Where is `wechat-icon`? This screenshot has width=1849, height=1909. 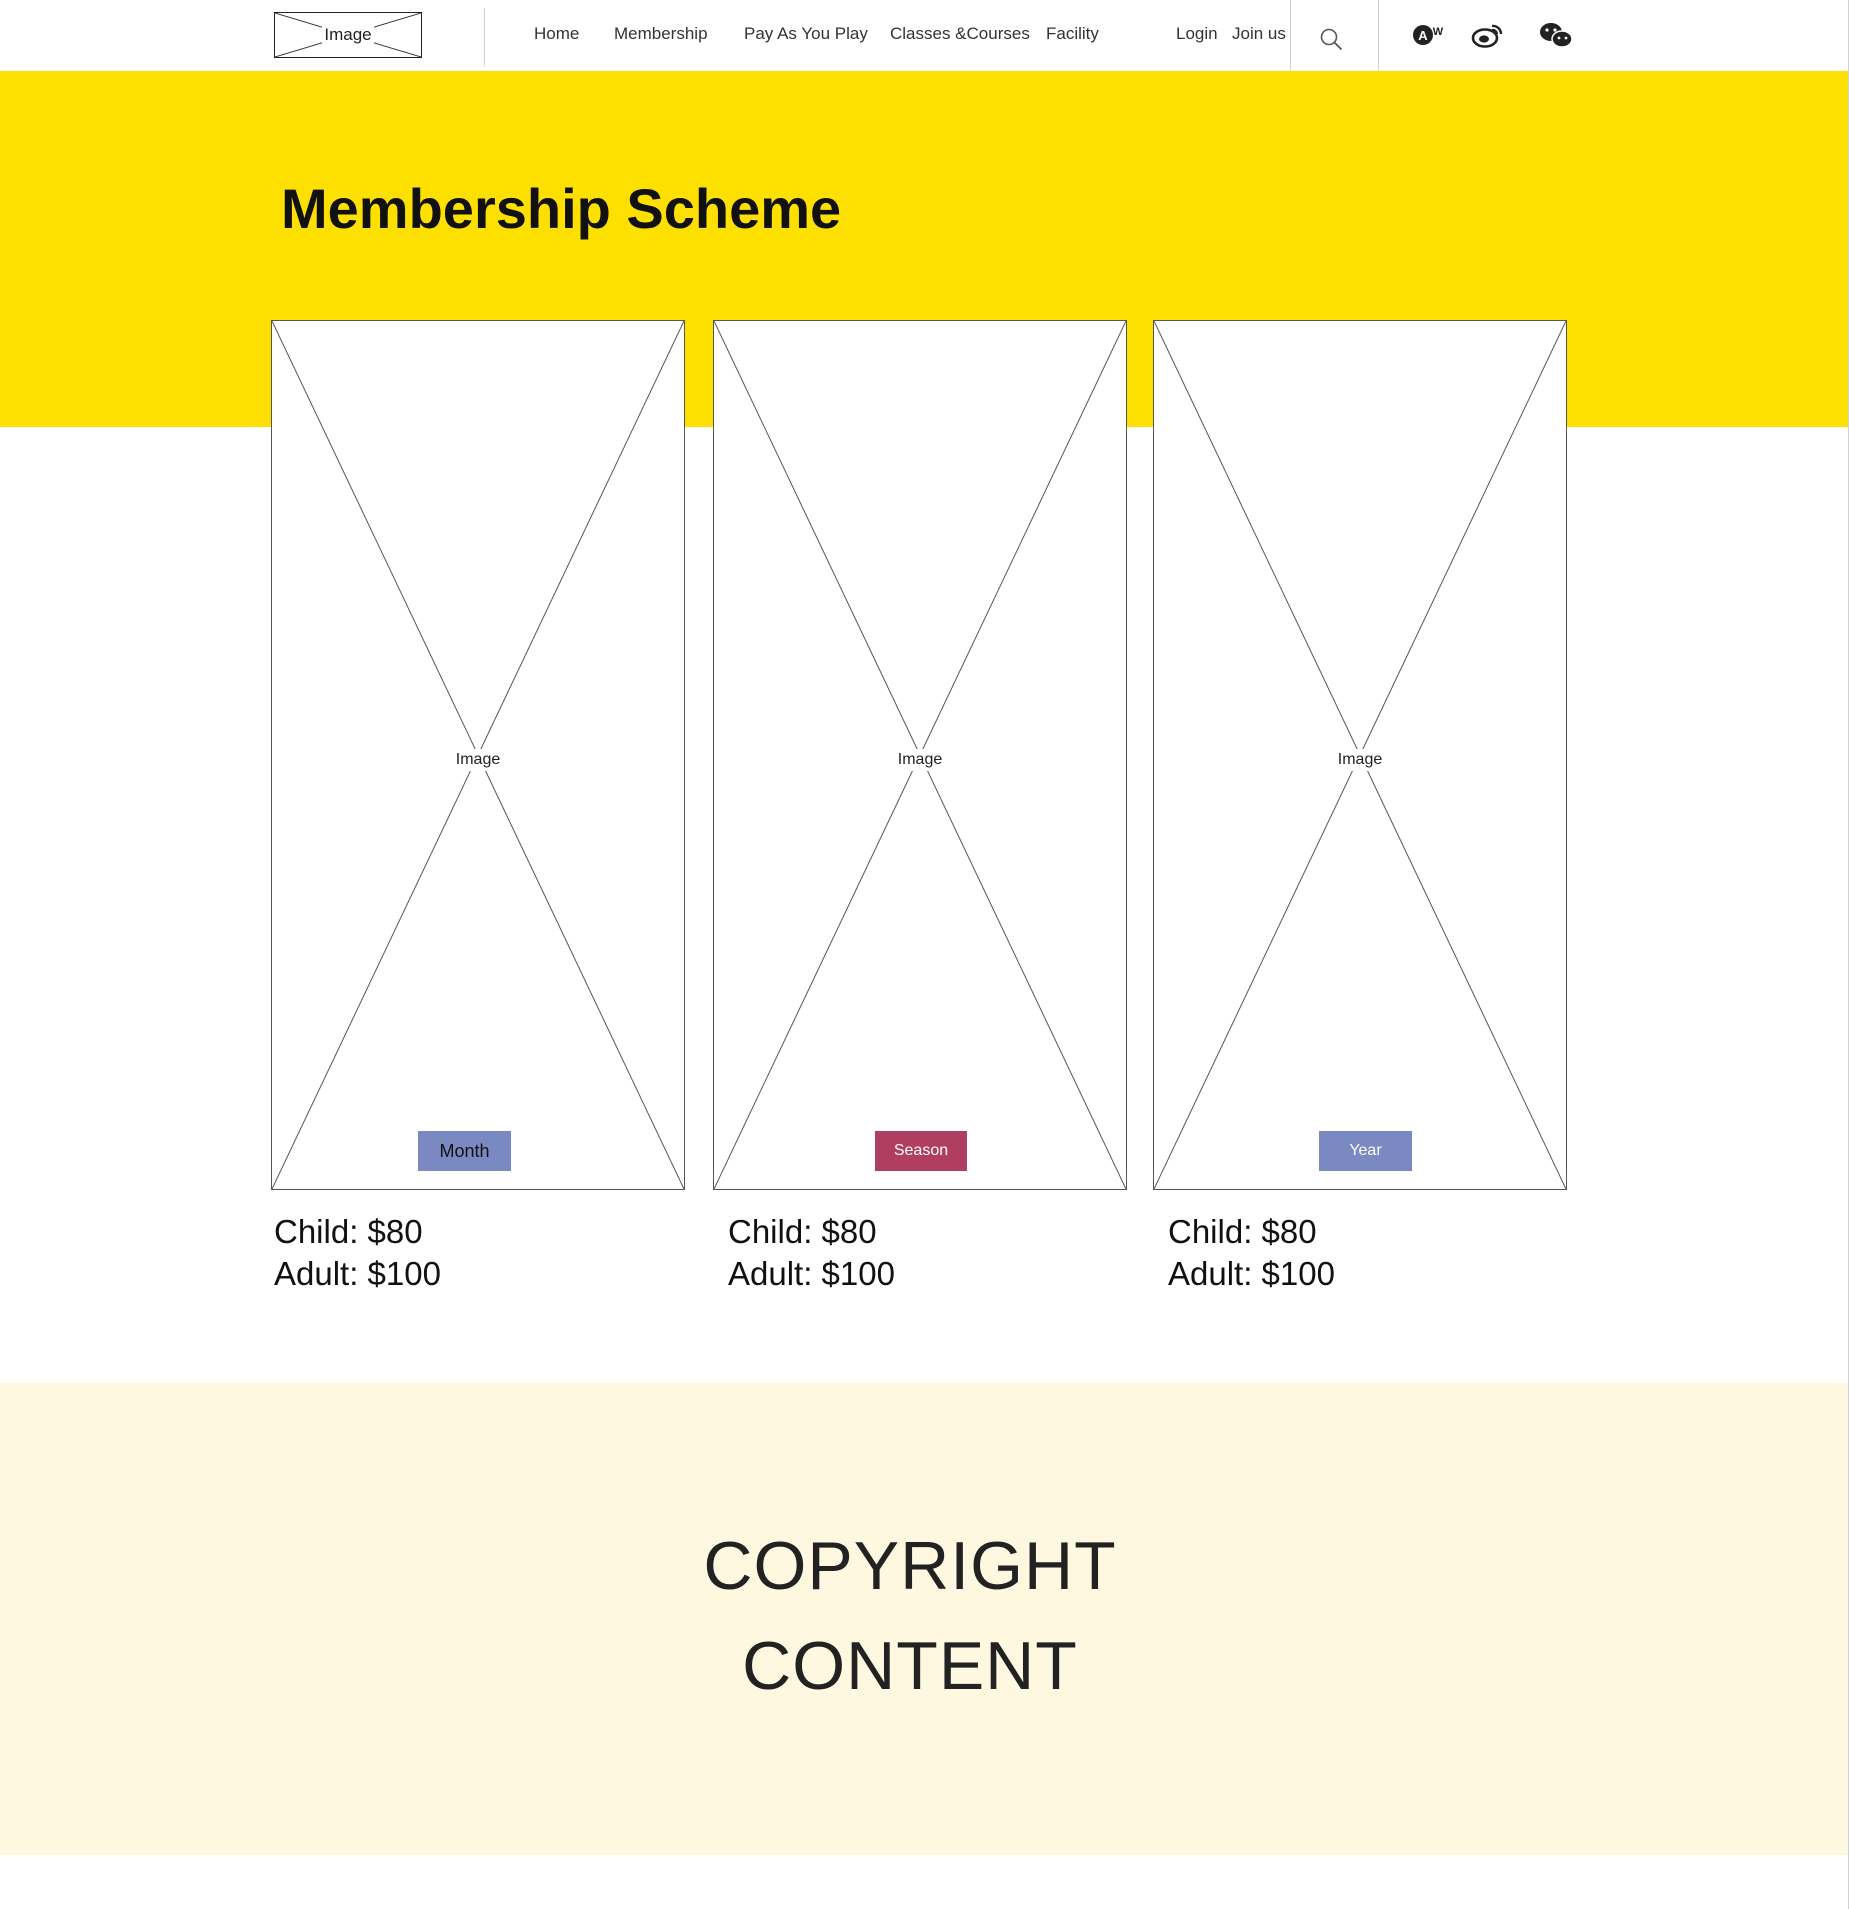 wechat-icon is located at coordinates (1556, 35).